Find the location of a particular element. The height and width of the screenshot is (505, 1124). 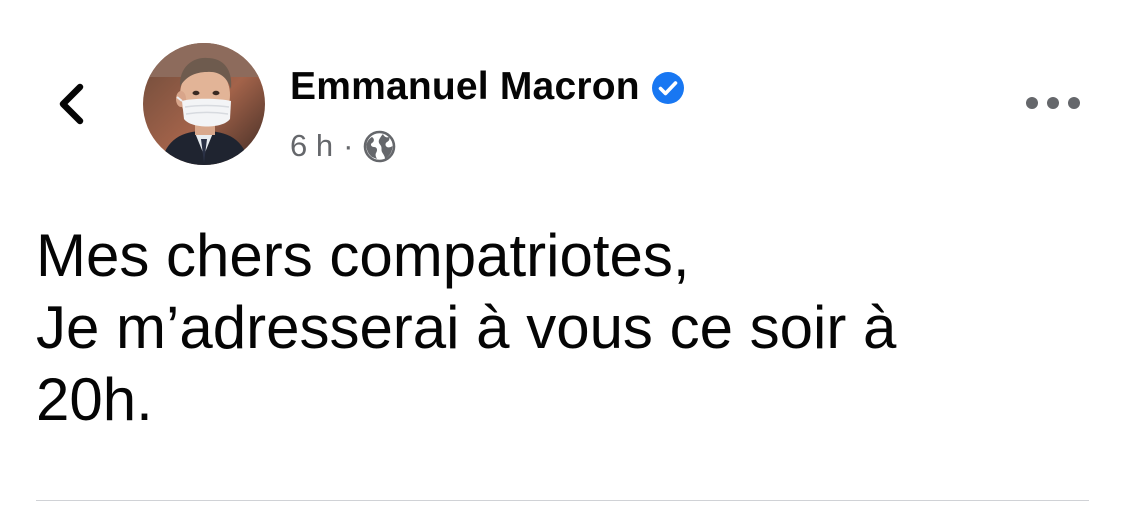

more-horizontal-icon is located at coordinates (1053, 103).